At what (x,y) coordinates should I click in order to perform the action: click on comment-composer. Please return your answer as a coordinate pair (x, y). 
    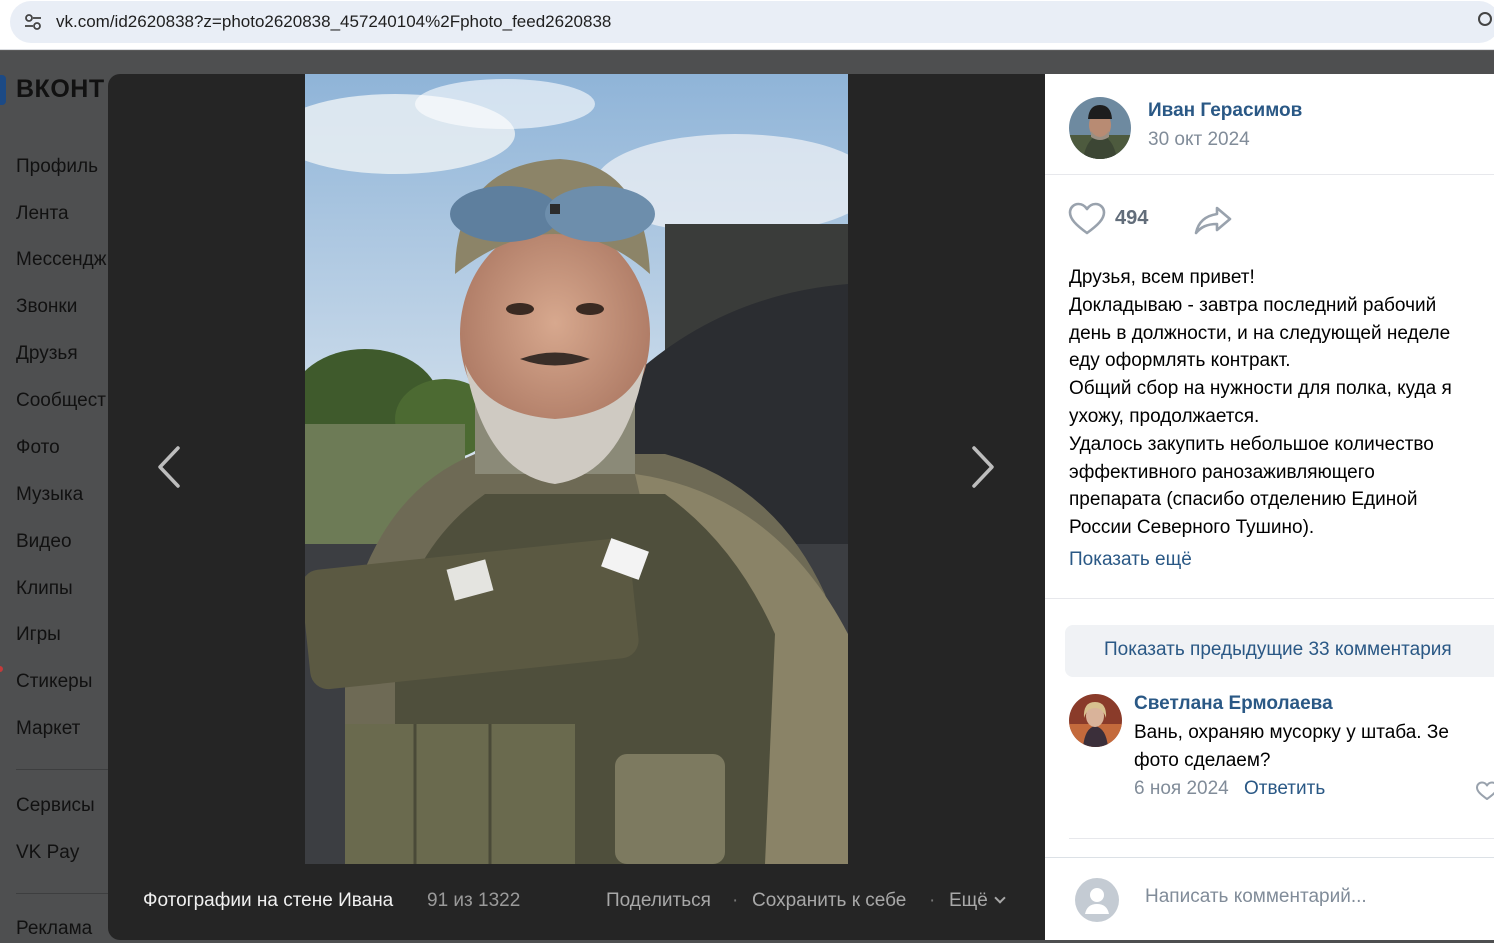
    Looking at the image, I should click on (1269, 898).